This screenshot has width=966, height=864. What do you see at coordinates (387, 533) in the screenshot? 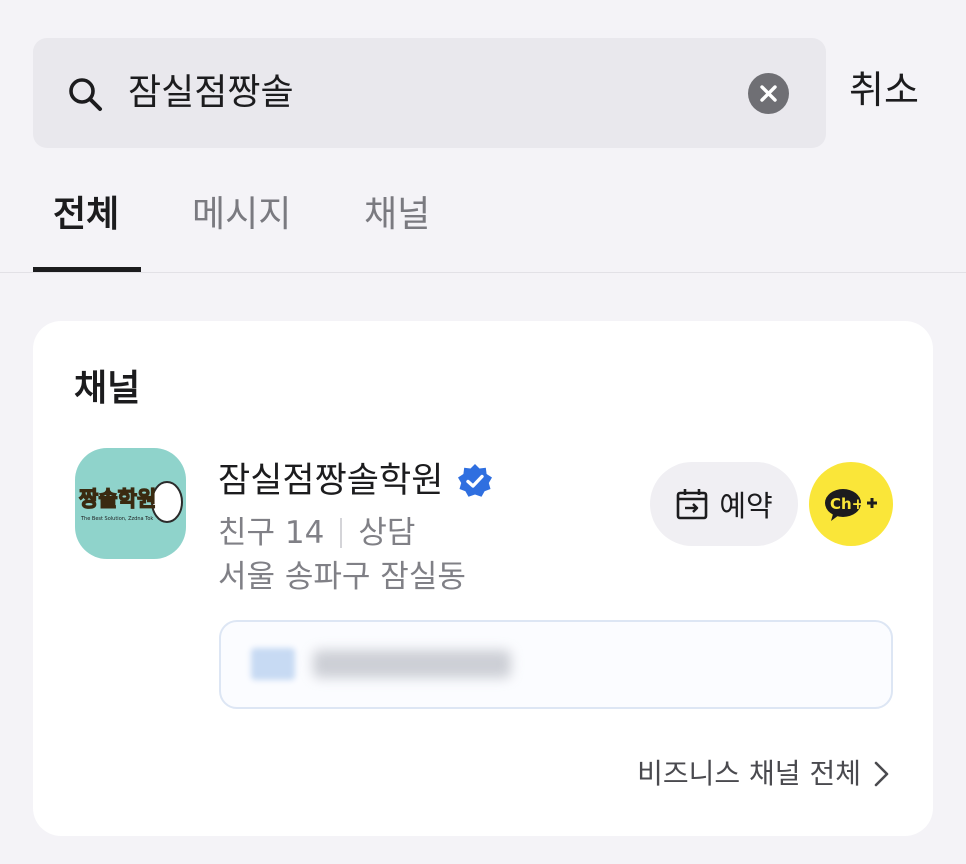
I see `consult-label: 상담` at bounding box center [387, 533].